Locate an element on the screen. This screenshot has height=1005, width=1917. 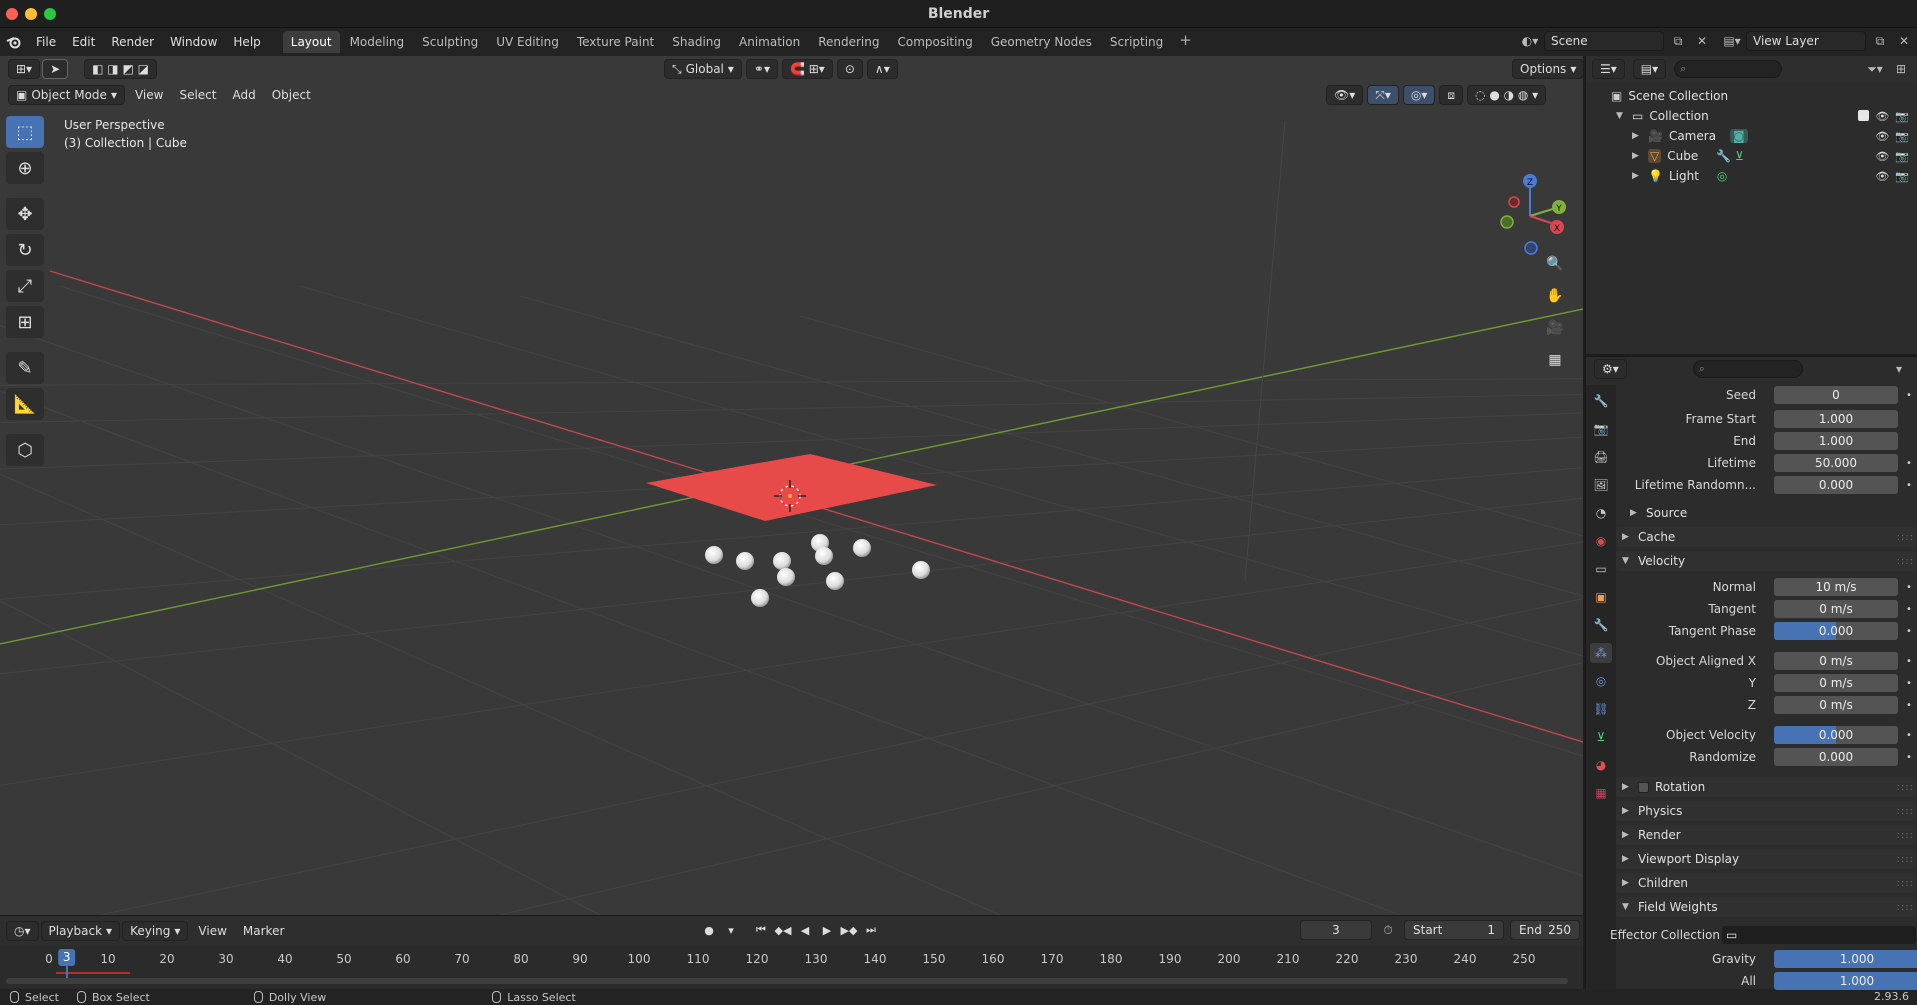
xray-toggle-icon: ⧈ is located at coordinates (1451, 95).